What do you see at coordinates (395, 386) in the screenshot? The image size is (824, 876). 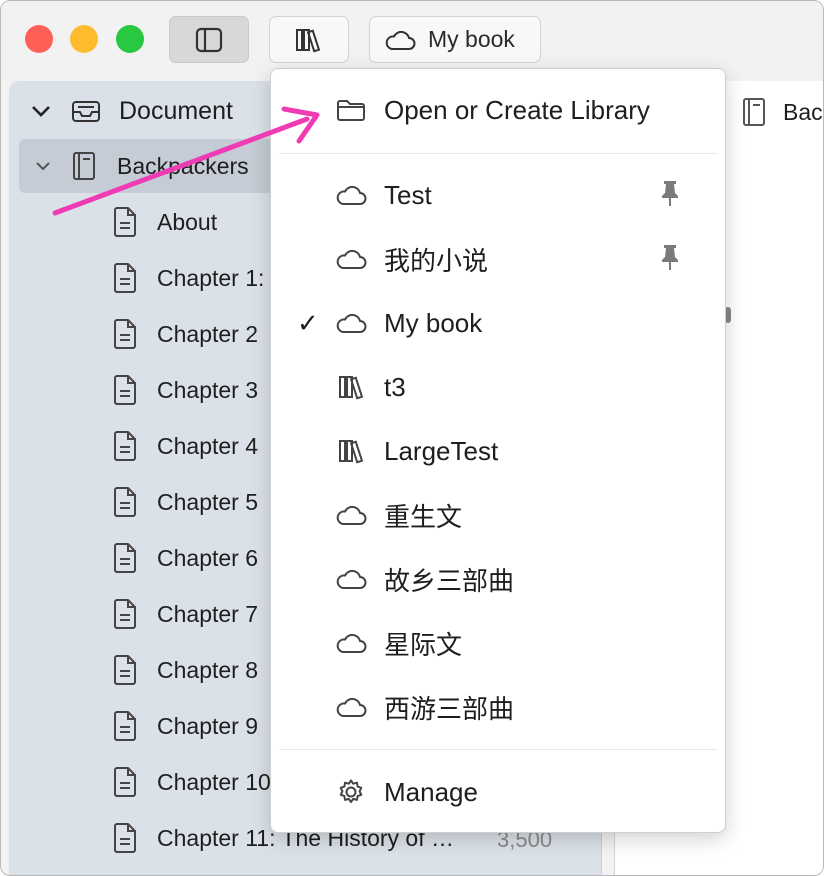 I see `library-label: t3` at bounding box center [395, 386].